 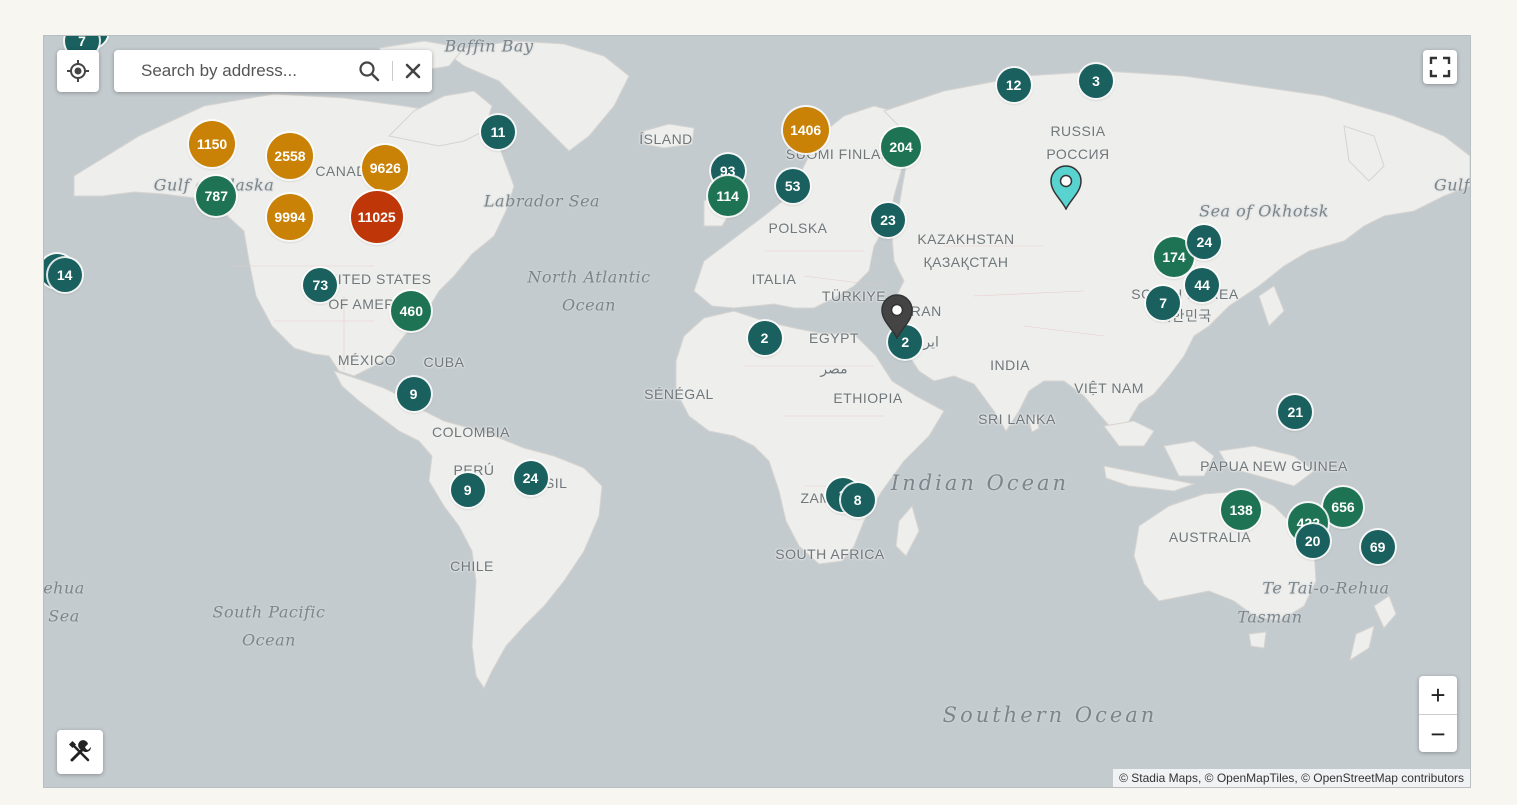 I want to click on search-box, so click(x=273, y=71).